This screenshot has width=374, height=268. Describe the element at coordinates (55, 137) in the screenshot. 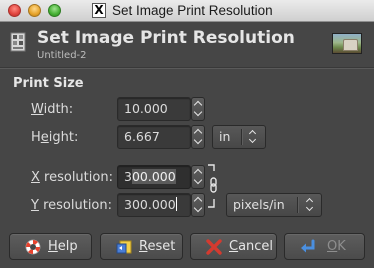

I see `height-label: Height:` at that location.